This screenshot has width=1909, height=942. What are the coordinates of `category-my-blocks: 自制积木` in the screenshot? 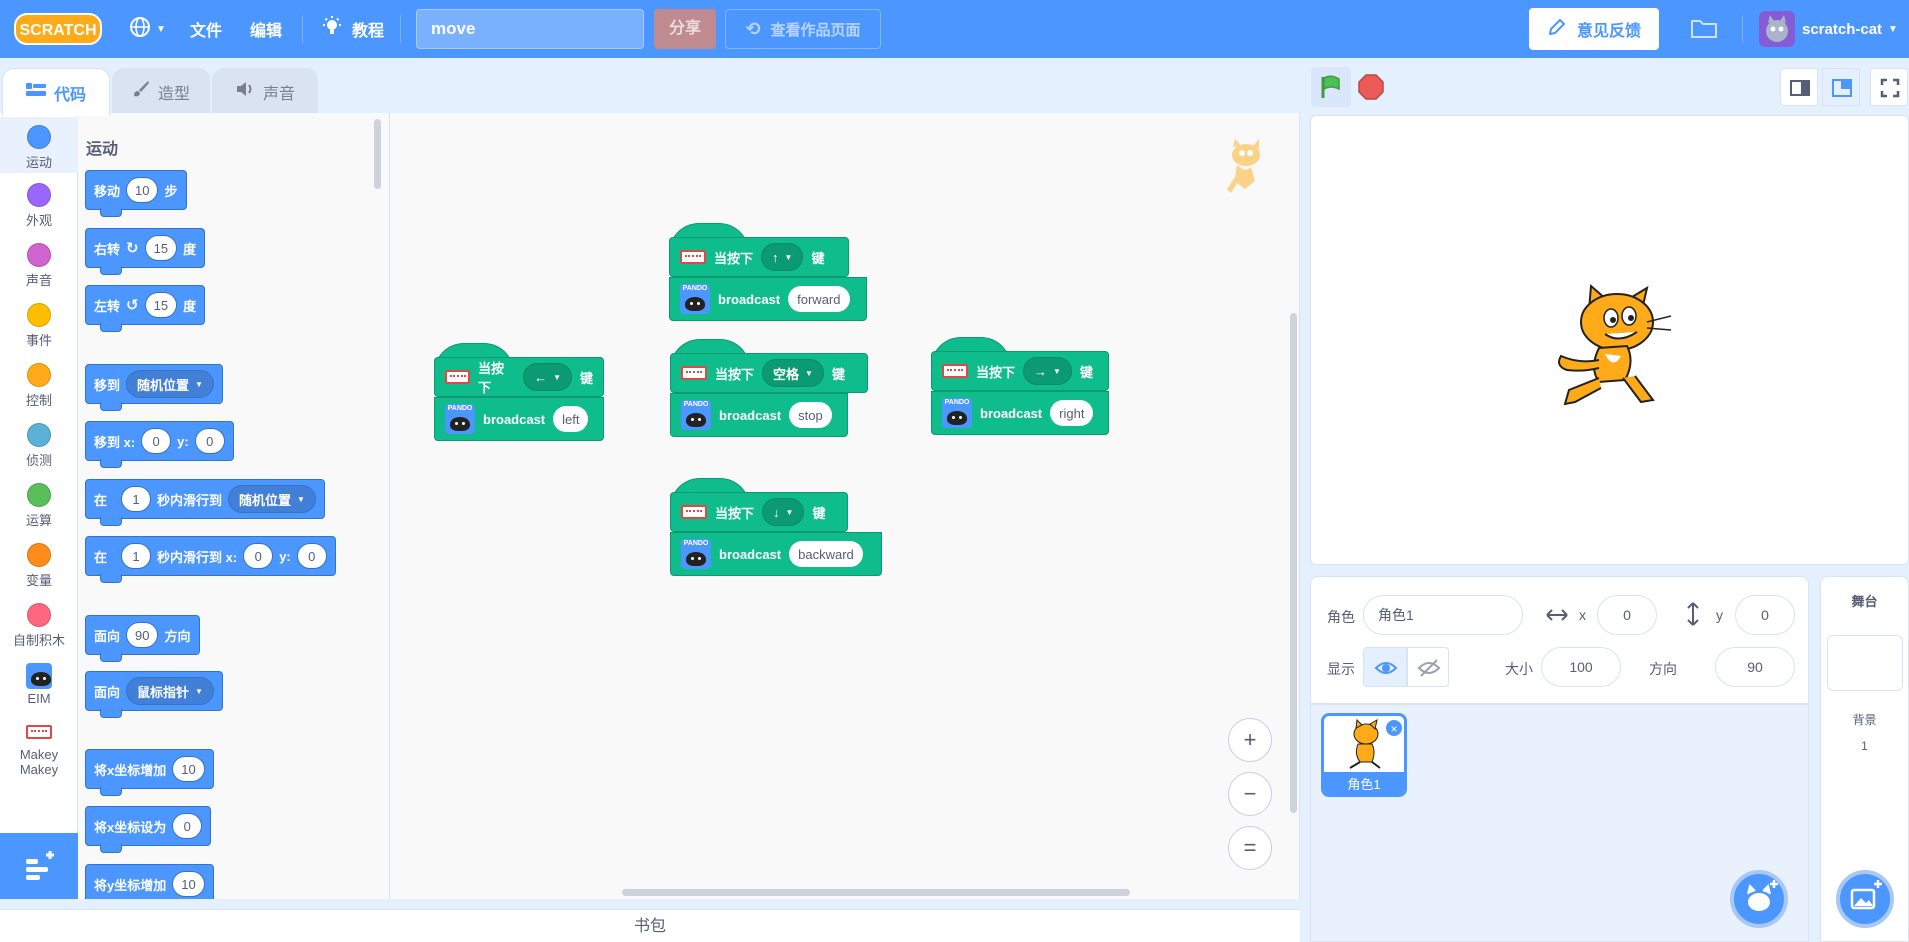 It's located at (39, 627).